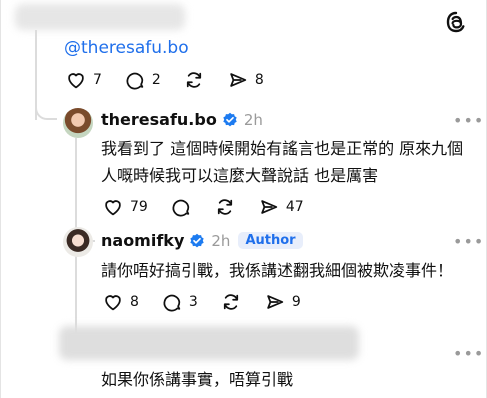 The width and height of the screenshot is (487, 398). Describe the element at coordinates (296, 302) in the screenshot. I see `share-count: 9` at that location.